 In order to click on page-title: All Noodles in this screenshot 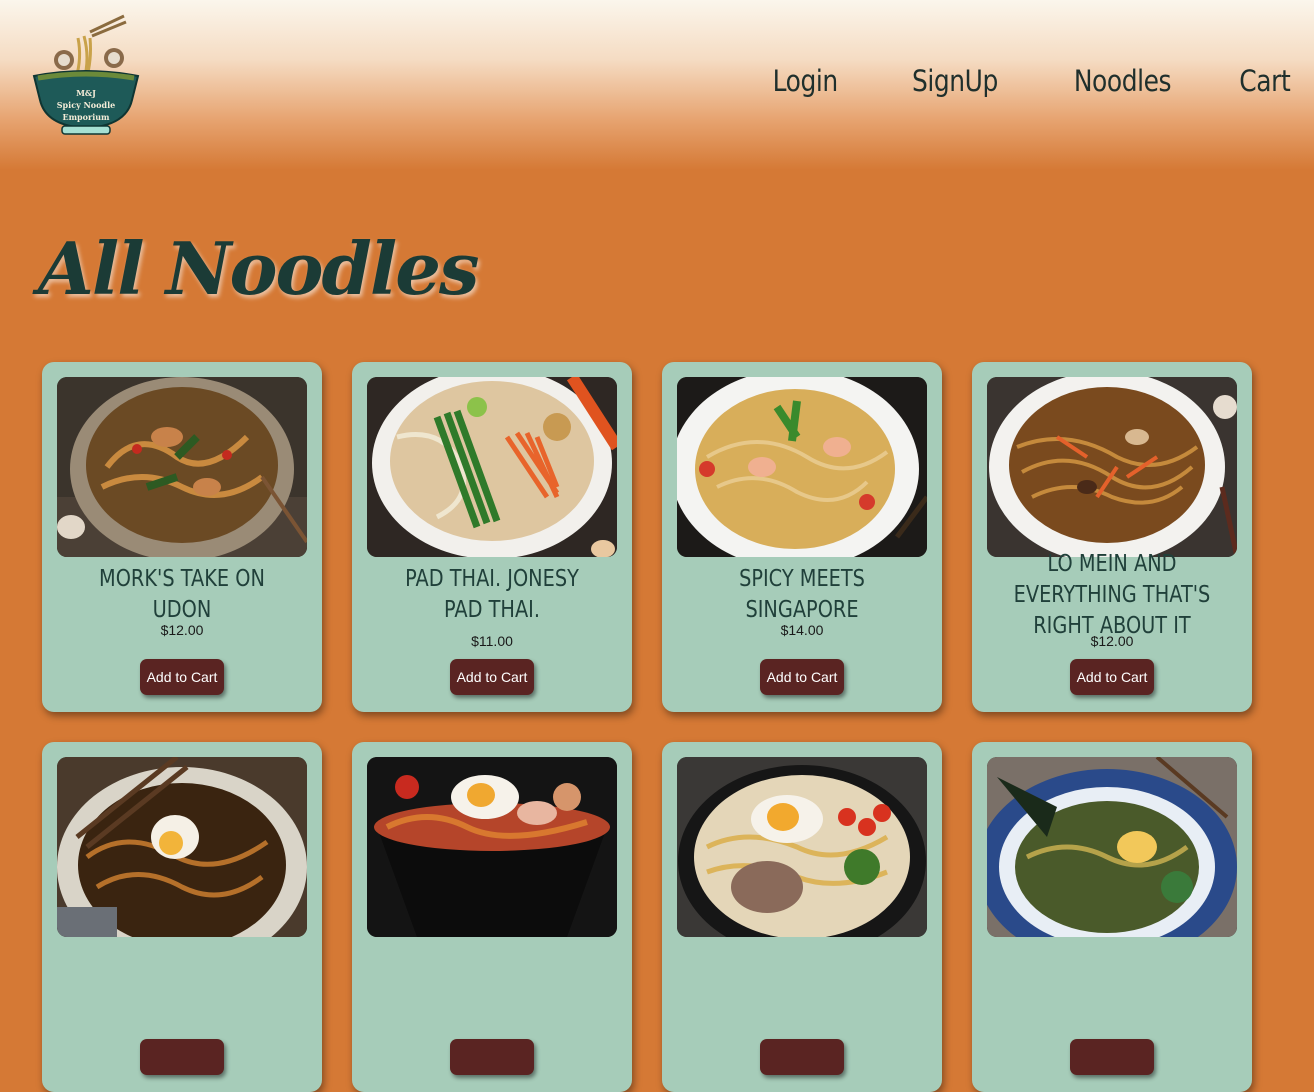, I will do `click(259, 268)`.